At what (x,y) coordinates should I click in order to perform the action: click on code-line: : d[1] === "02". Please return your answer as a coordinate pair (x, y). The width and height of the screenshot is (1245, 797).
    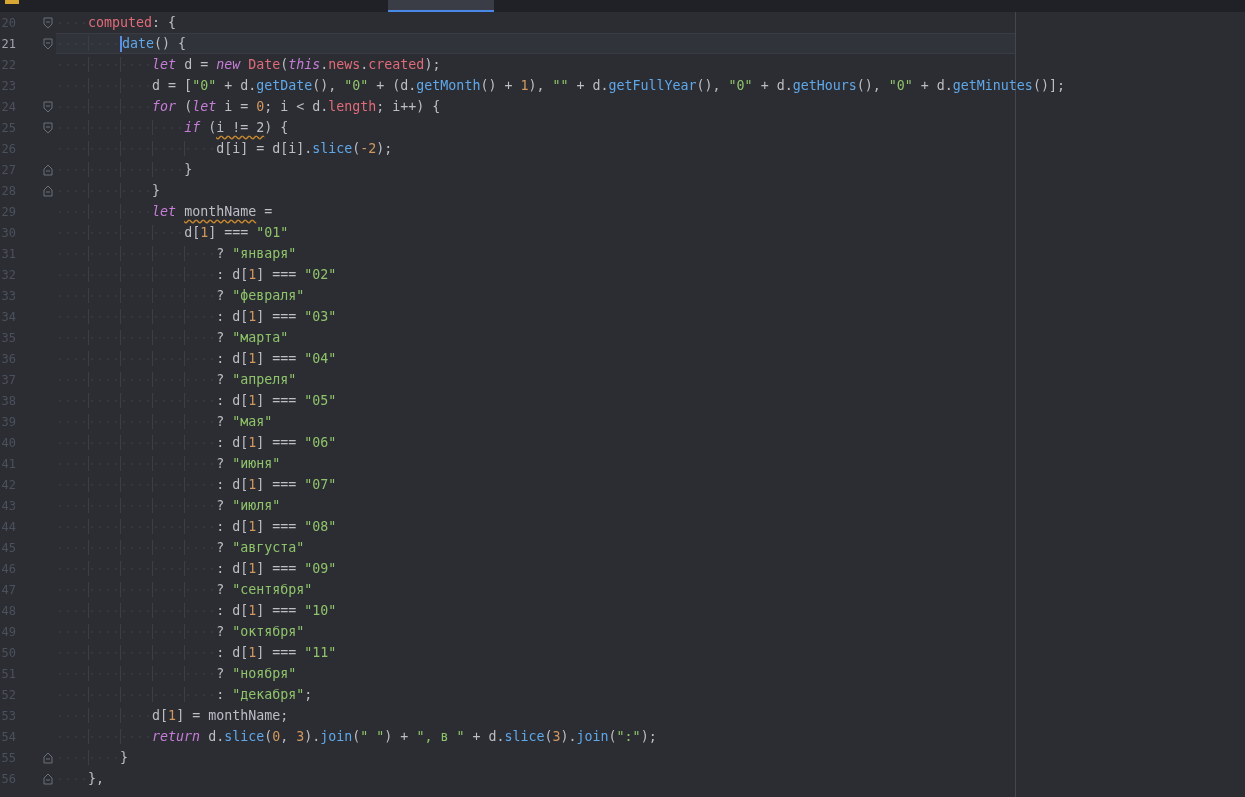
    Looking at the image, I should click on (535, 274).